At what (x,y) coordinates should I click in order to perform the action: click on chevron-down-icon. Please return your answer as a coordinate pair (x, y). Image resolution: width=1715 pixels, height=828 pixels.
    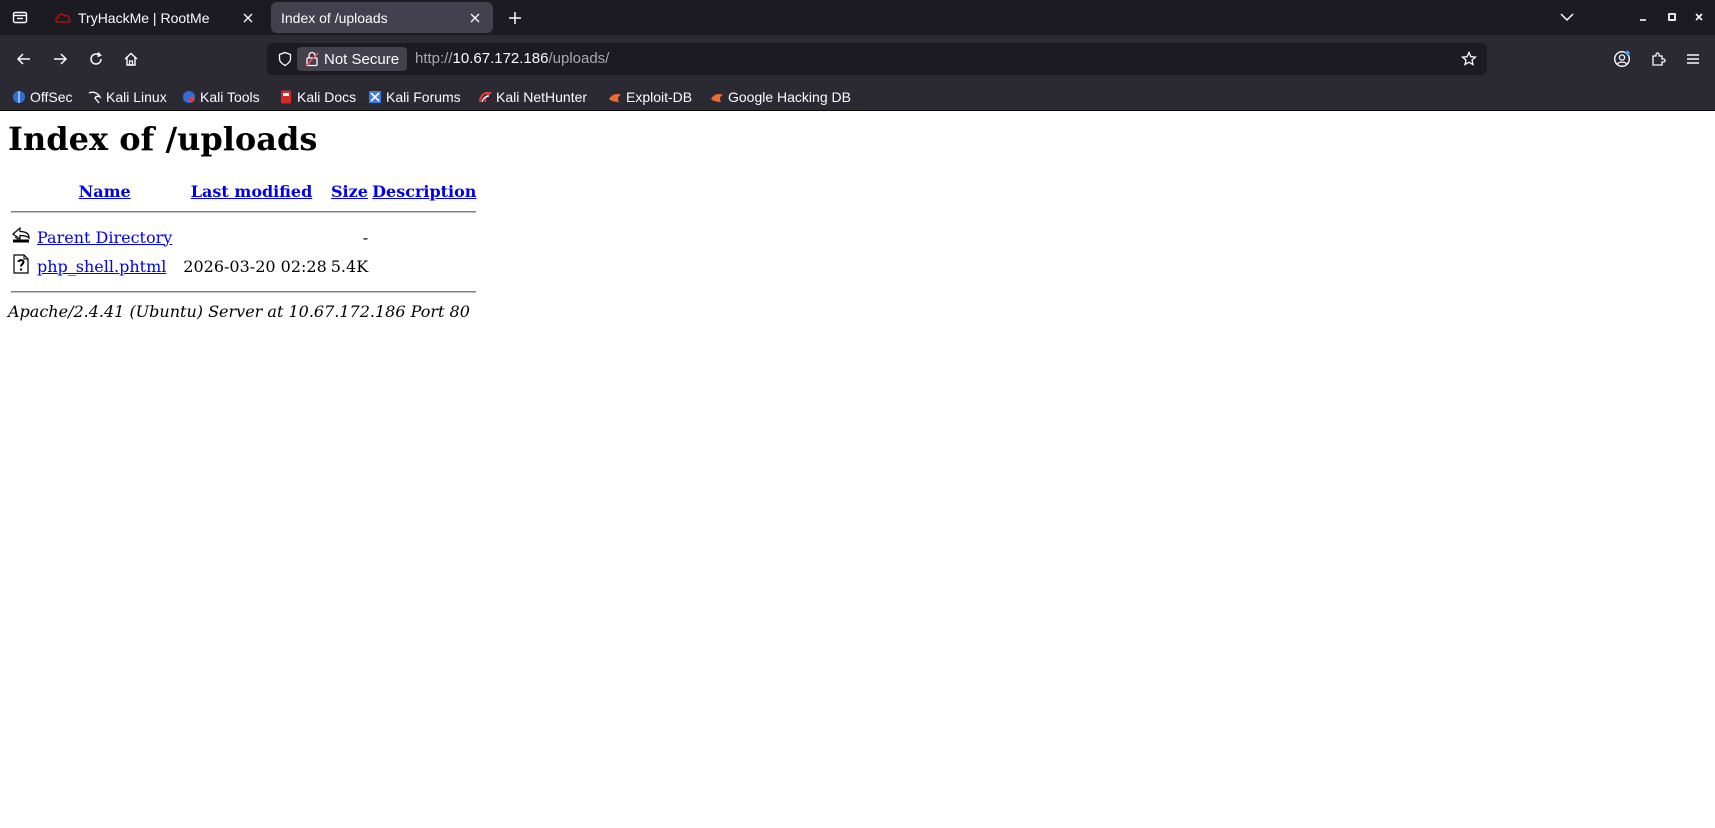
    Looking at the image, I should click on (1567, 17).